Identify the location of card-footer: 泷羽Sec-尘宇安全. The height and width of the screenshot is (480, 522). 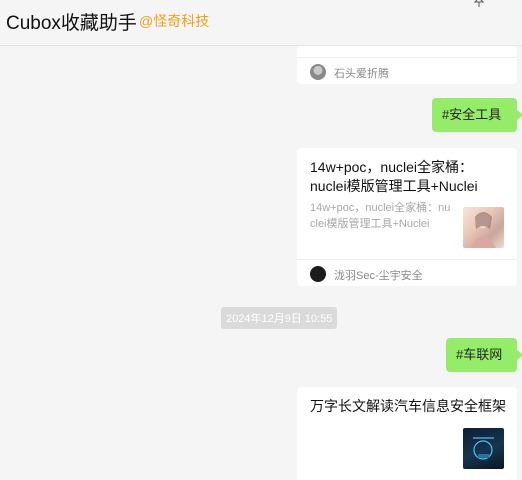
(407, 272).